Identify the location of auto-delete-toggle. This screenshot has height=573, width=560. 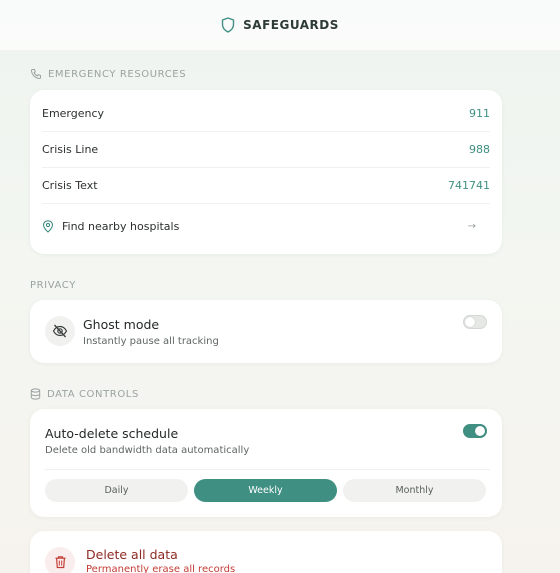
(475, 431).